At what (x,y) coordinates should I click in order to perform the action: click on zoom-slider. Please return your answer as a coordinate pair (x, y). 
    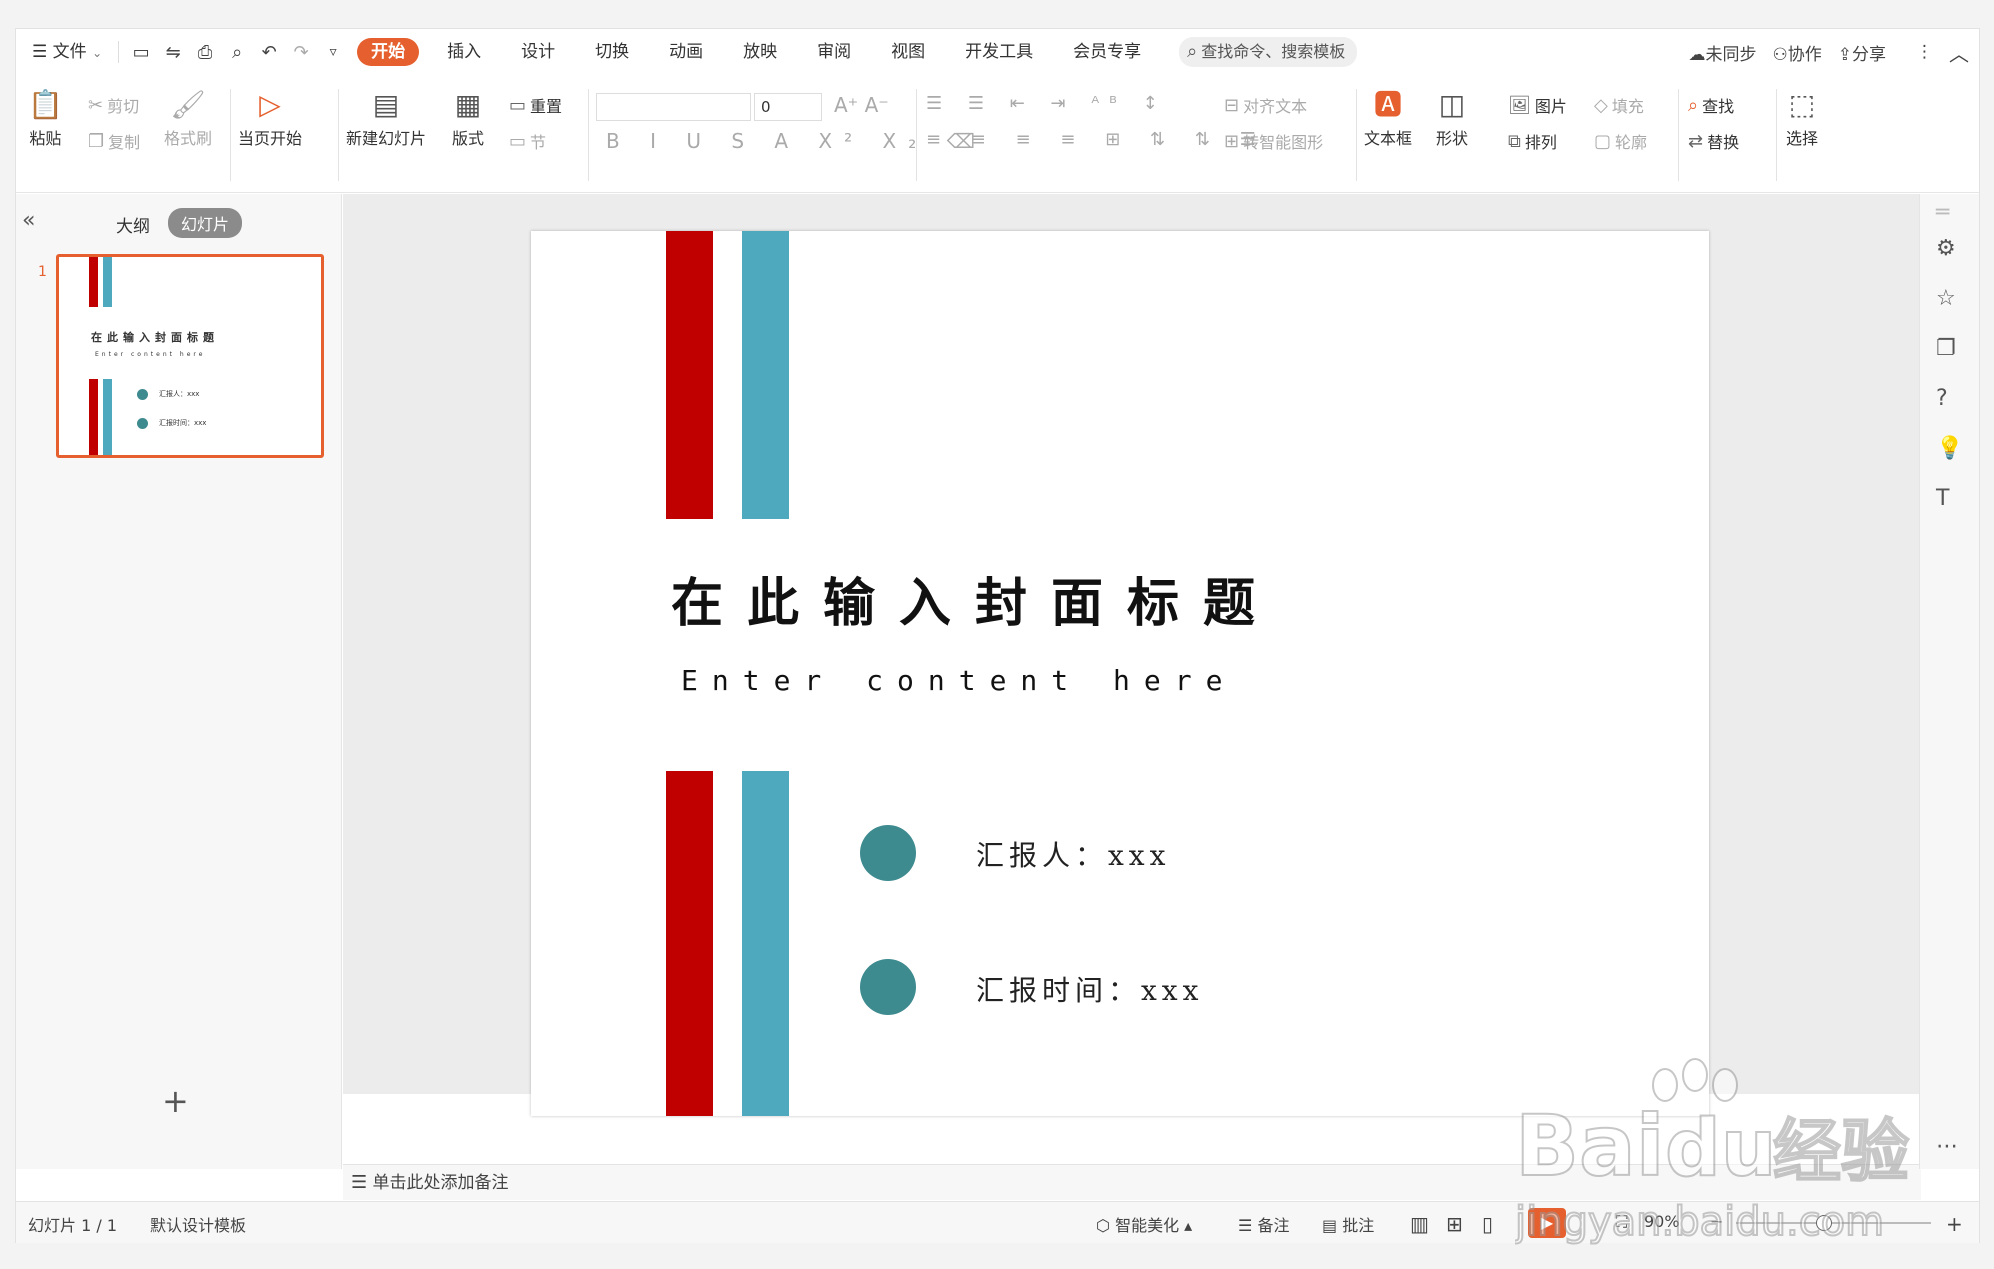
    Looking at the image, I should click on (1833, 1223).